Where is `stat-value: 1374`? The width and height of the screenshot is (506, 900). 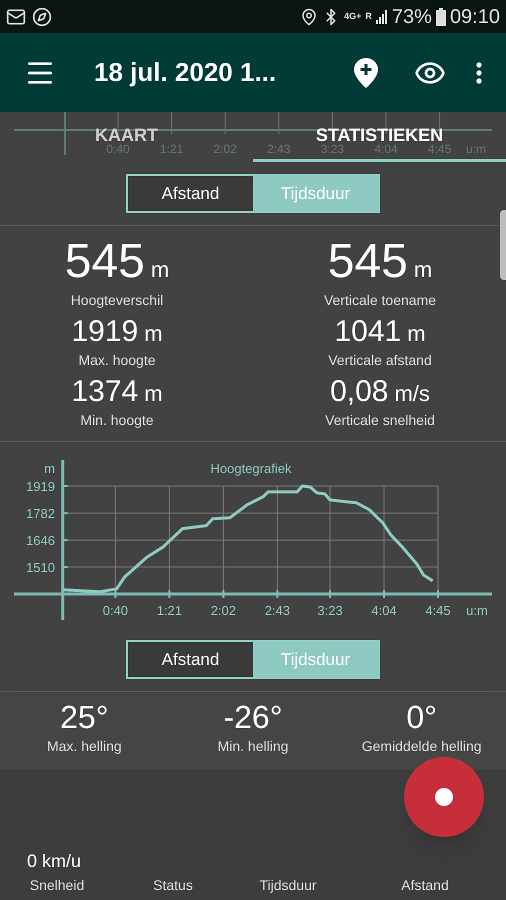 stat-value: 1374 is located at coordinates (104, 392).